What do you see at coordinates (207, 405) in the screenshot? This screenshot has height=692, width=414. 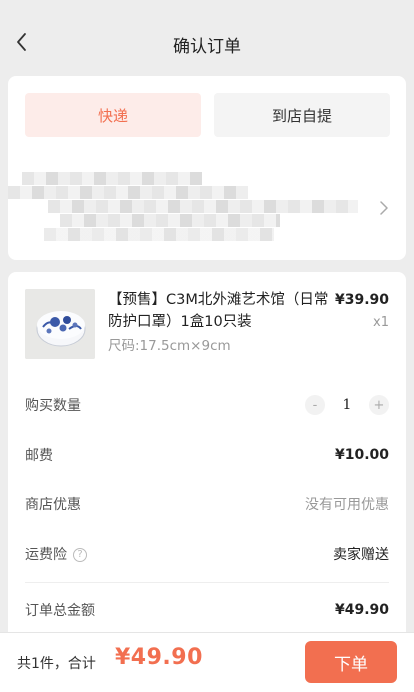 I see `quantity-row: 购买数量 - 1 +` at bounding box center [207, 405].